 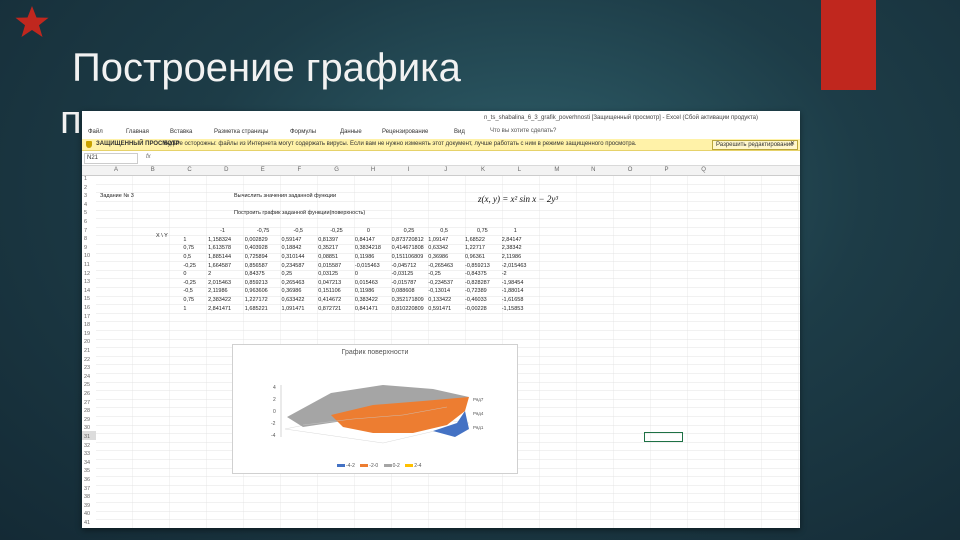 What do you see at coordinates (513, 291) in the screenshot?
I see `table-cell: -1,88014` at bounding box center [513, 291].